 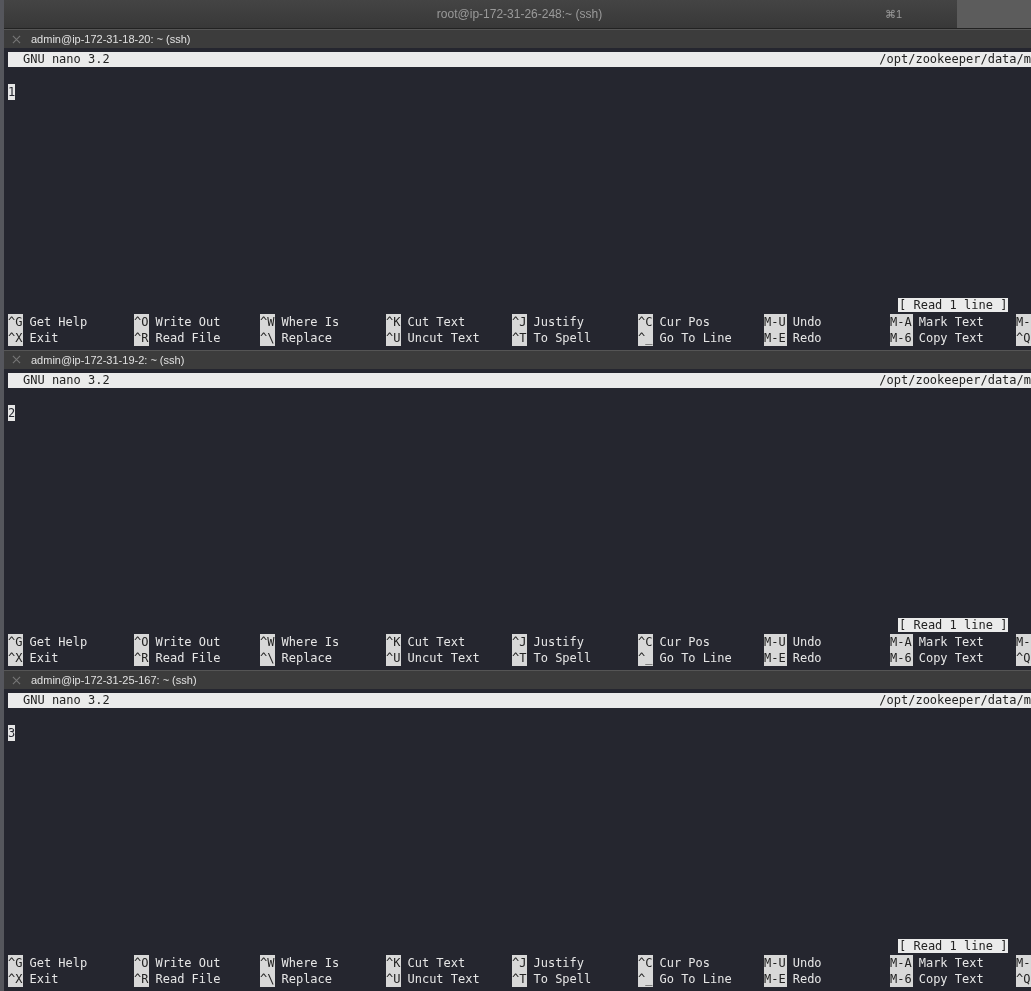 I want to click on shortcut-key: ^T, so click(x=520, y=658).